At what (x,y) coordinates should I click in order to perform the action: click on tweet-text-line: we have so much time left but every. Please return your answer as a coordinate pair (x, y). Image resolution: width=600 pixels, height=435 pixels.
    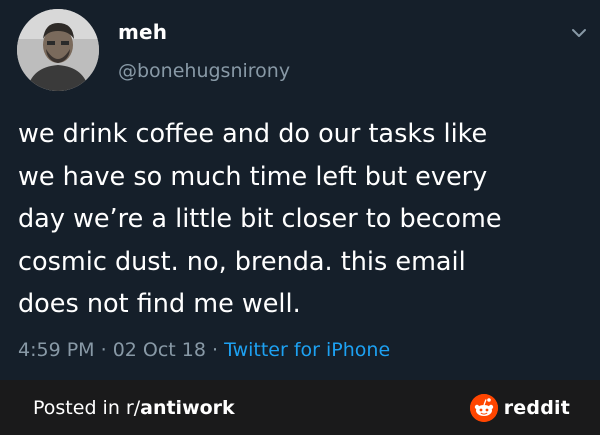
    Looking at the image, I should click on (253, 176).